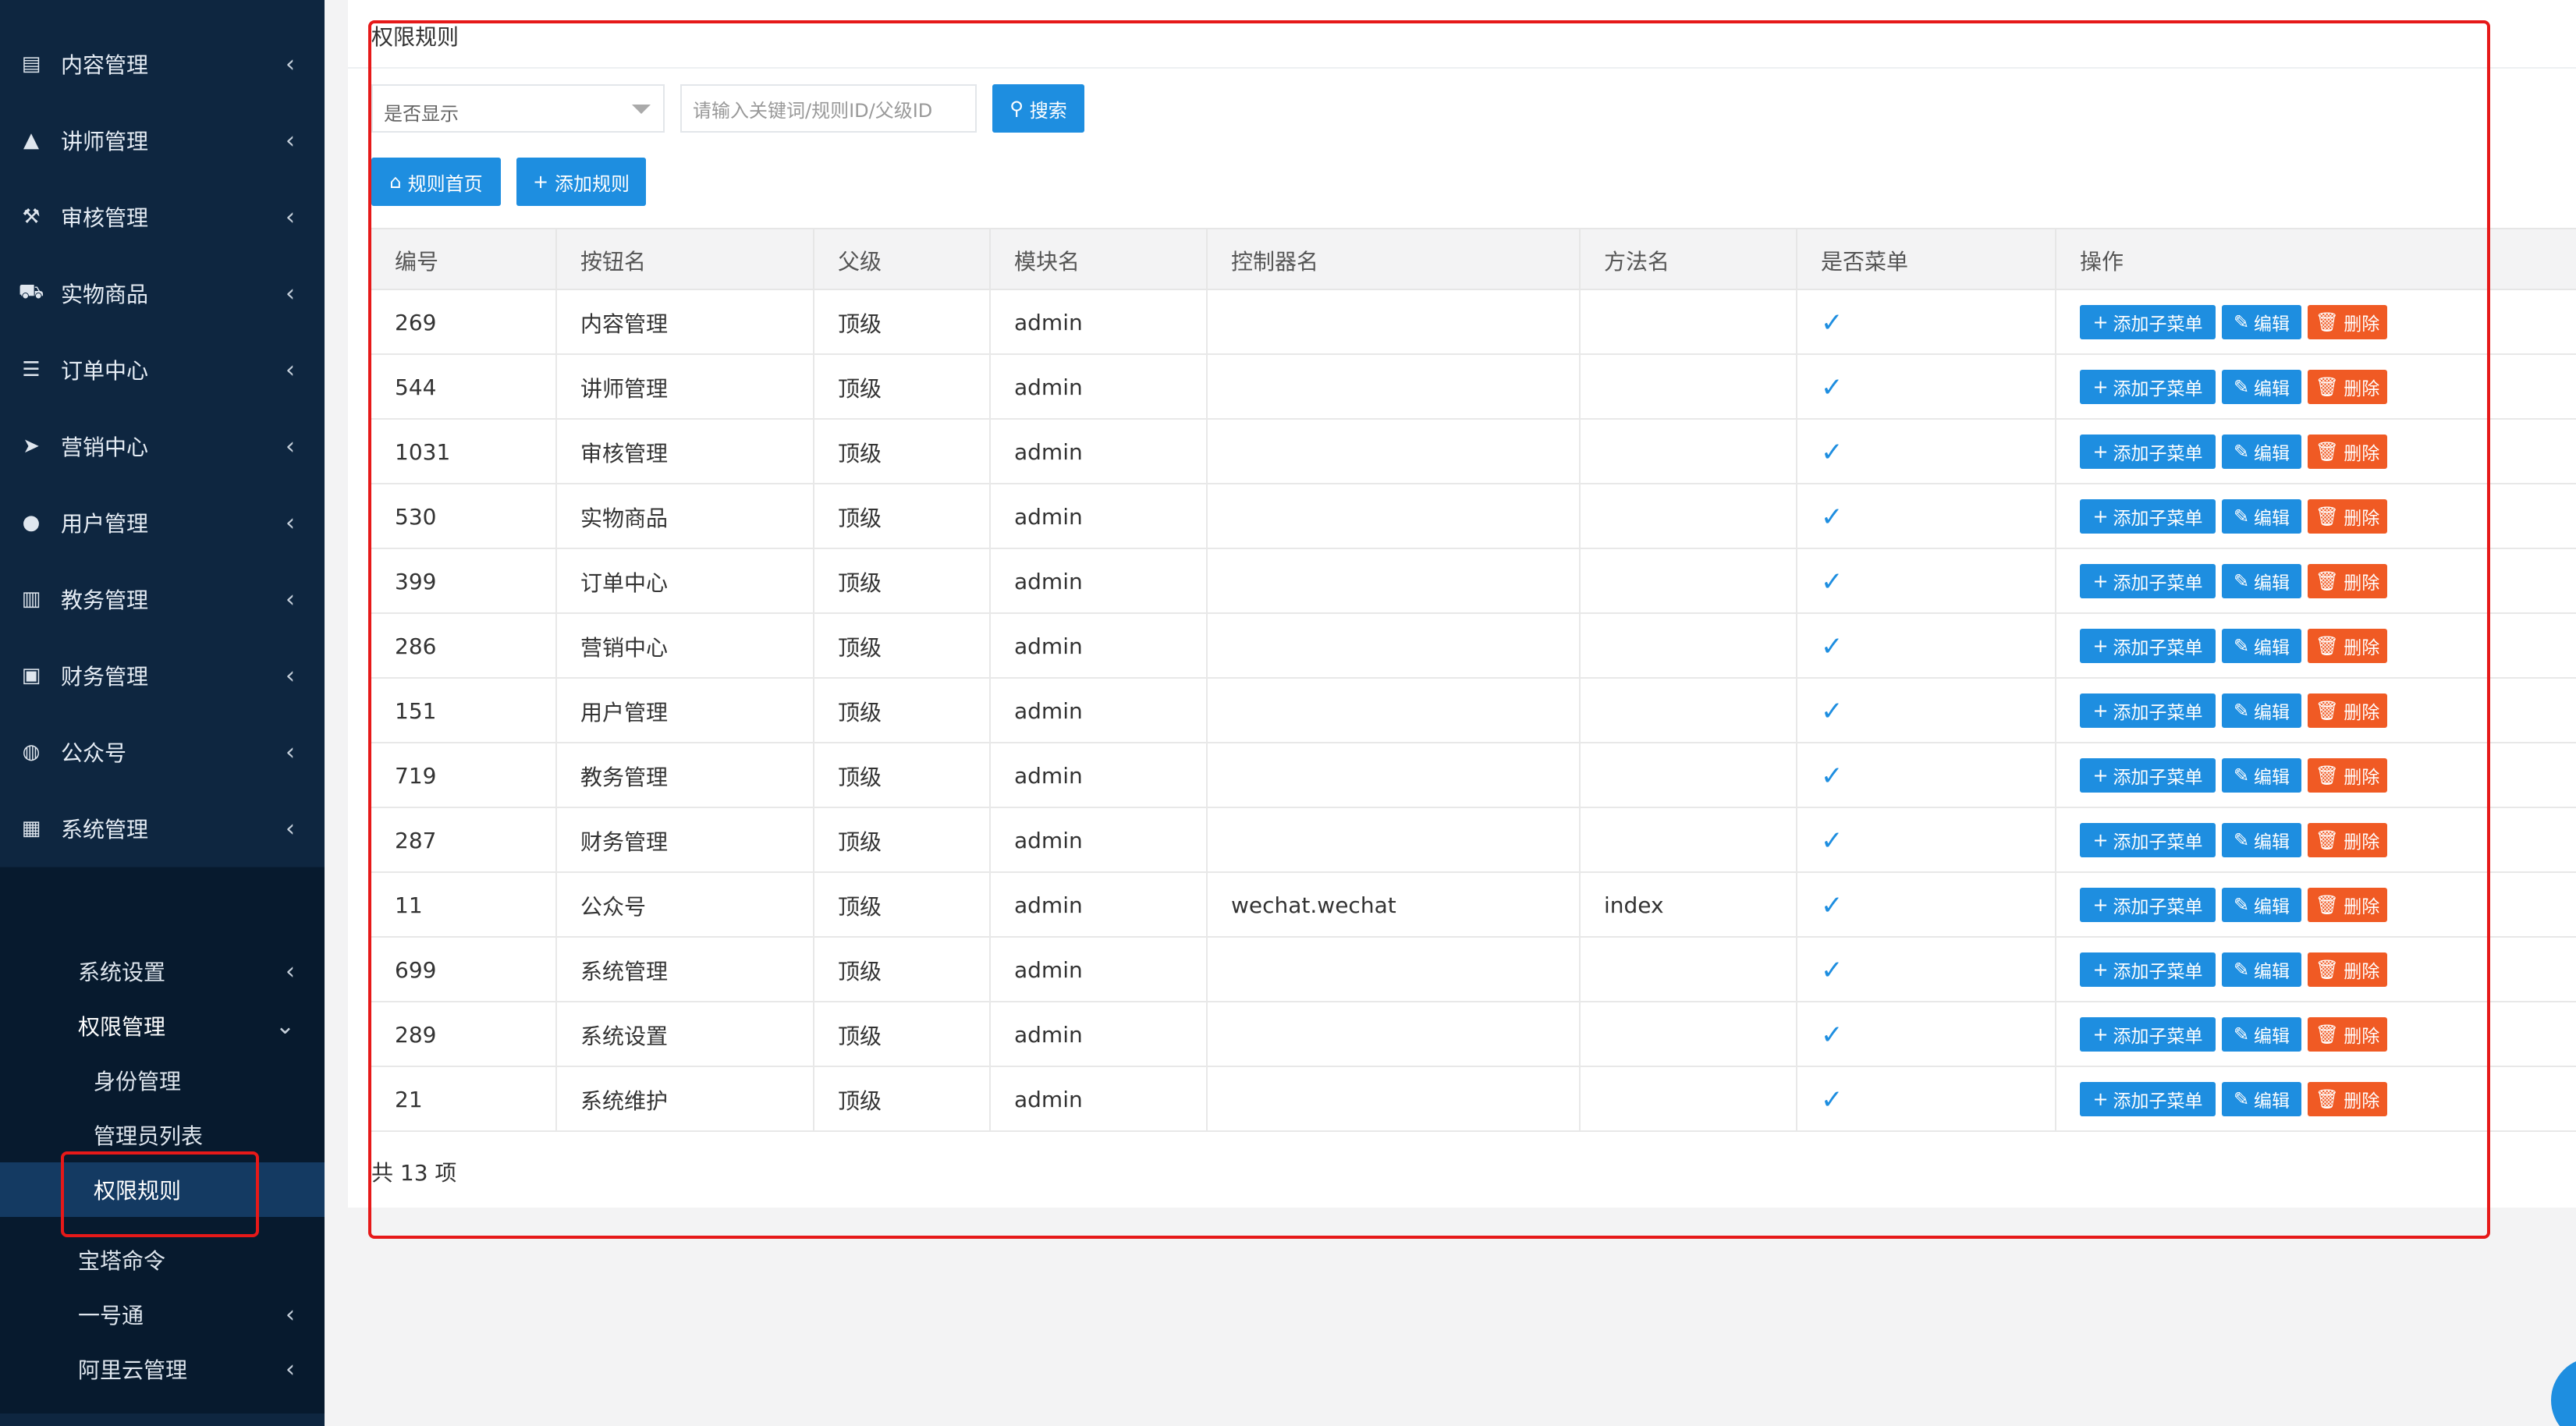 The image size is (2576, 1426). I want to click on sidebar-item: ➤ 营销中心 ‹, so click(162, 446).